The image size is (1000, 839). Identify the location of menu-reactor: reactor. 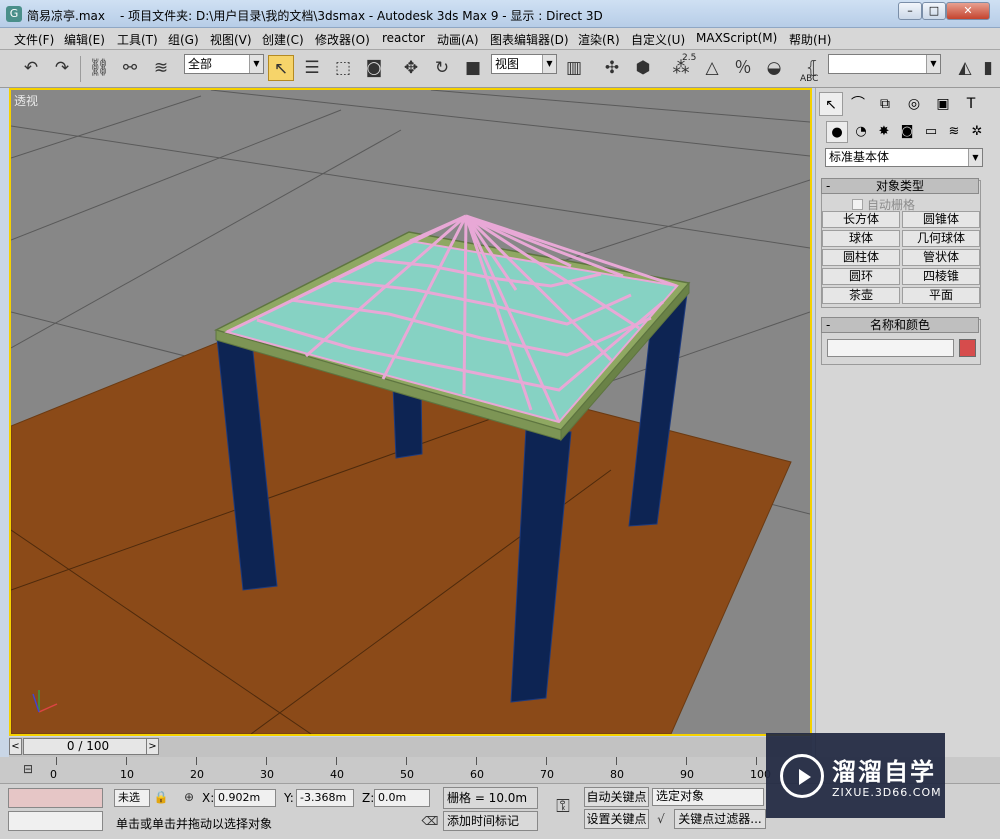
(403, 38).